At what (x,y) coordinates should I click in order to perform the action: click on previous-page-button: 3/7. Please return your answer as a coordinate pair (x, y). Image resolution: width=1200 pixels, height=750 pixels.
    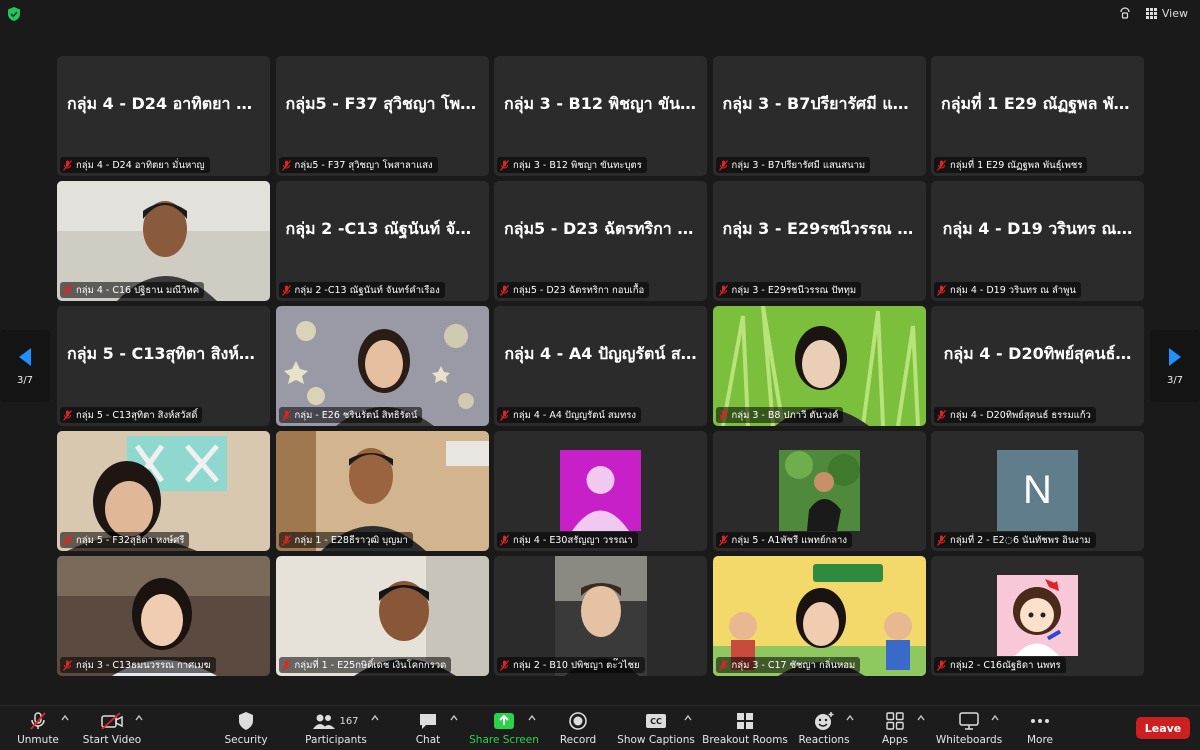
    Looking at the image, I should click on (25, 366).